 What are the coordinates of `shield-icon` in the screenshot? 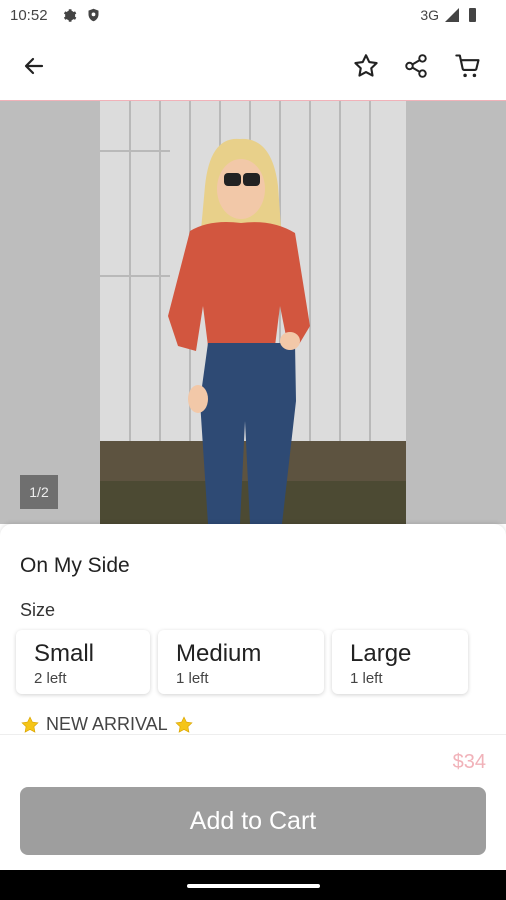 It's located at (93, 15).